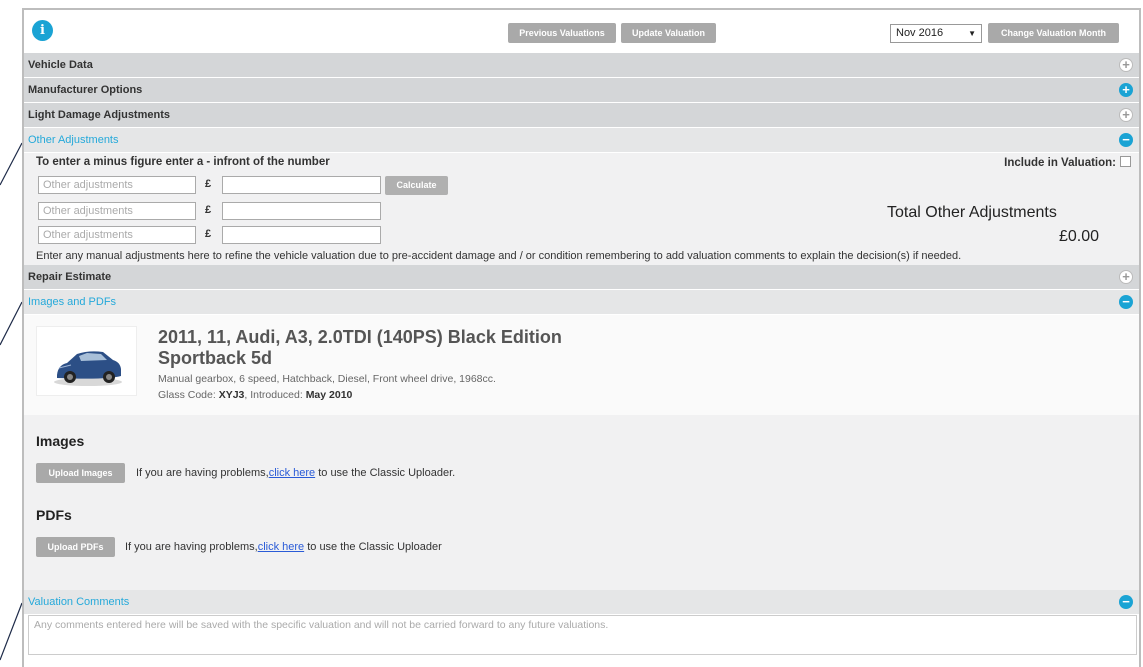 Image resolution: width=1143 pixels, height=667 pixels. I want to click on section-title: Valuation Comments, so click(79, 602).